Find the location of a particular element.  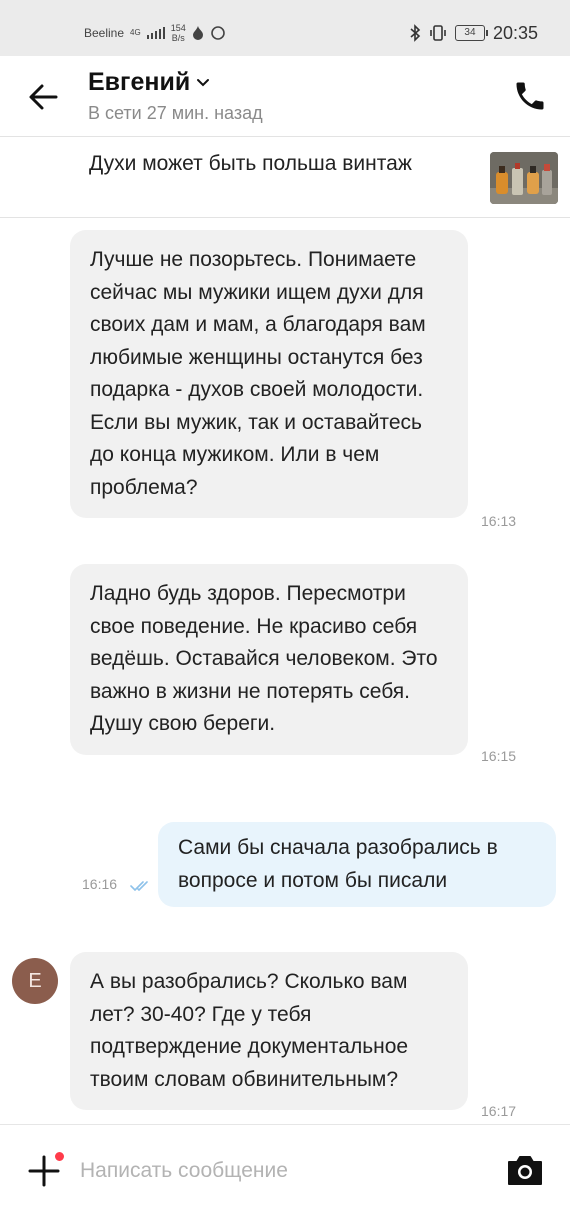

message-time: 16:13 is located at coordinates (499, 521).